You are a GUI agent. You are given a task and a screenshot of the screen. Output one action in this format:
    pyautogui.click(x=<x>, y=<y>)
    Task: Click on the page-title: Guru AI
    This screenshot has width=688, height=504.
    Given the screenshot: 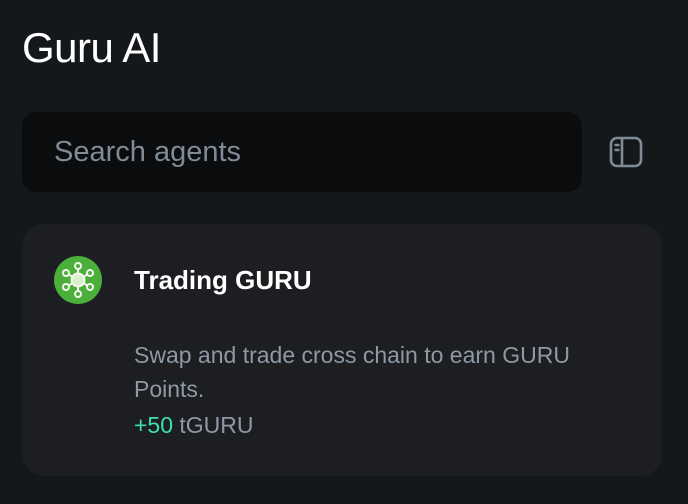 What is the action you would take?
    pyautogui.click(x=91, y=47)
    